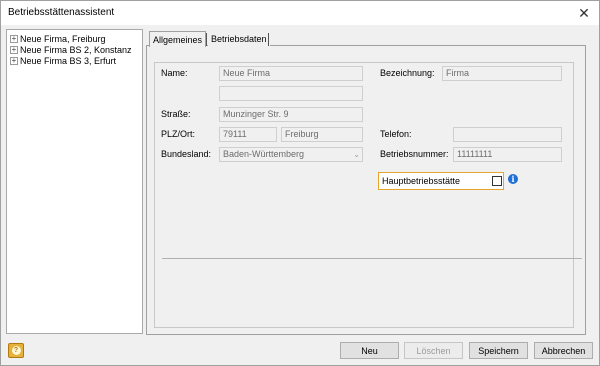 The height and width of the screenshot is (366, 600). Describe the element at coordinates (563, 350) in the screenshot. I see `cancel-button: Abbrechen` at that location.